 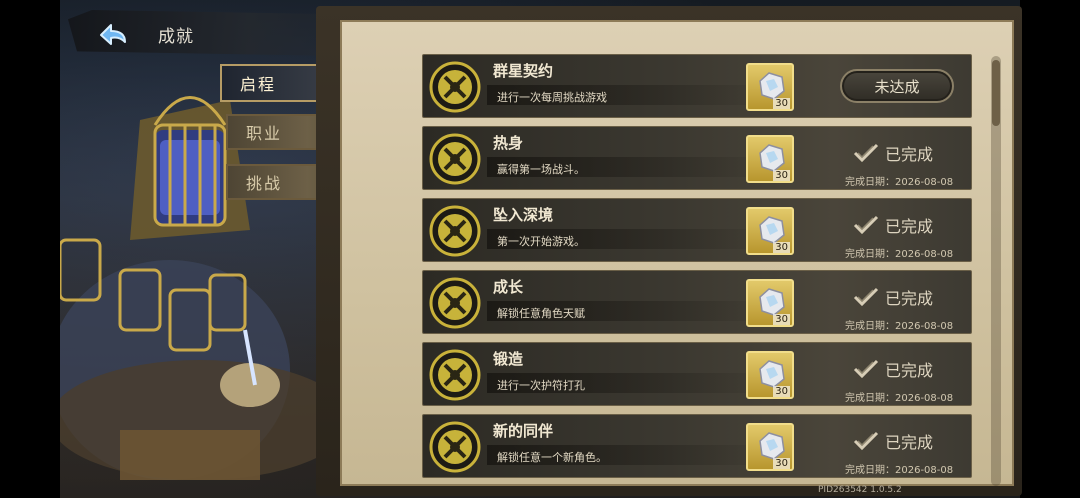 What do you see at coordinates (996, 271) in the screenshot?
I see `scrollbar` at bounding box center [996, 271].